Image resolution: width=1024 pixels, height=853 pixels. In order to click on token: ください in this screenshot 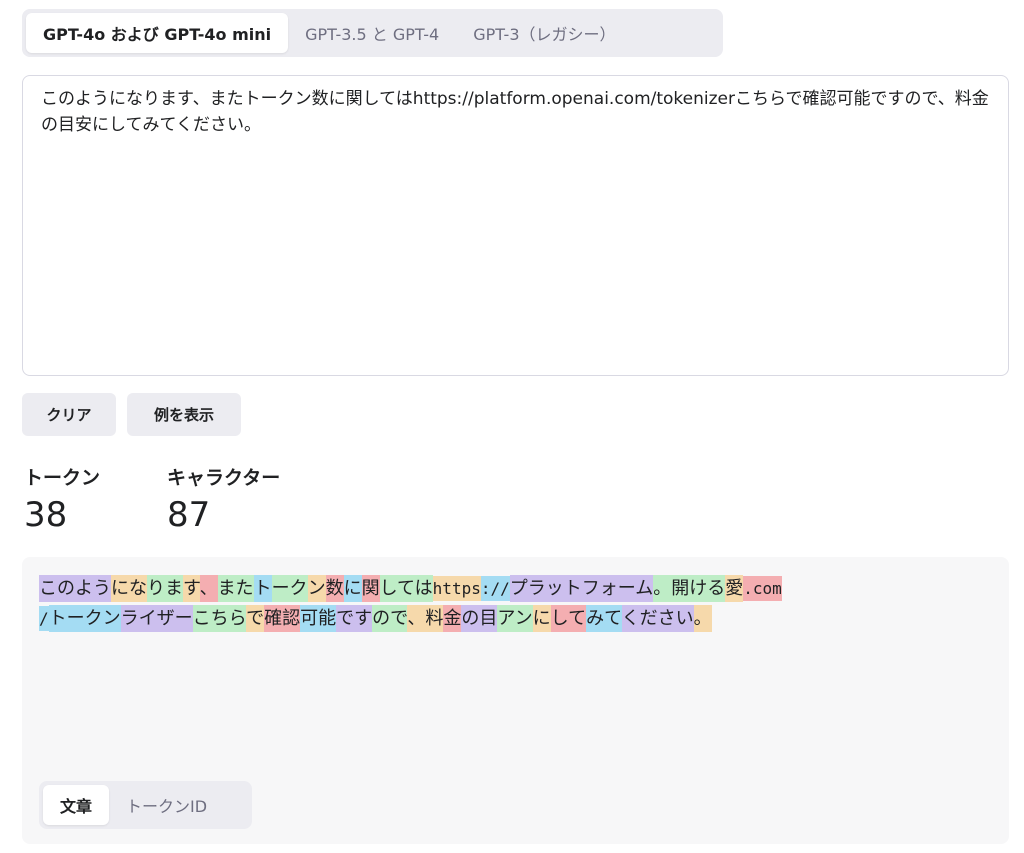, I will do `click(657, 618)`.